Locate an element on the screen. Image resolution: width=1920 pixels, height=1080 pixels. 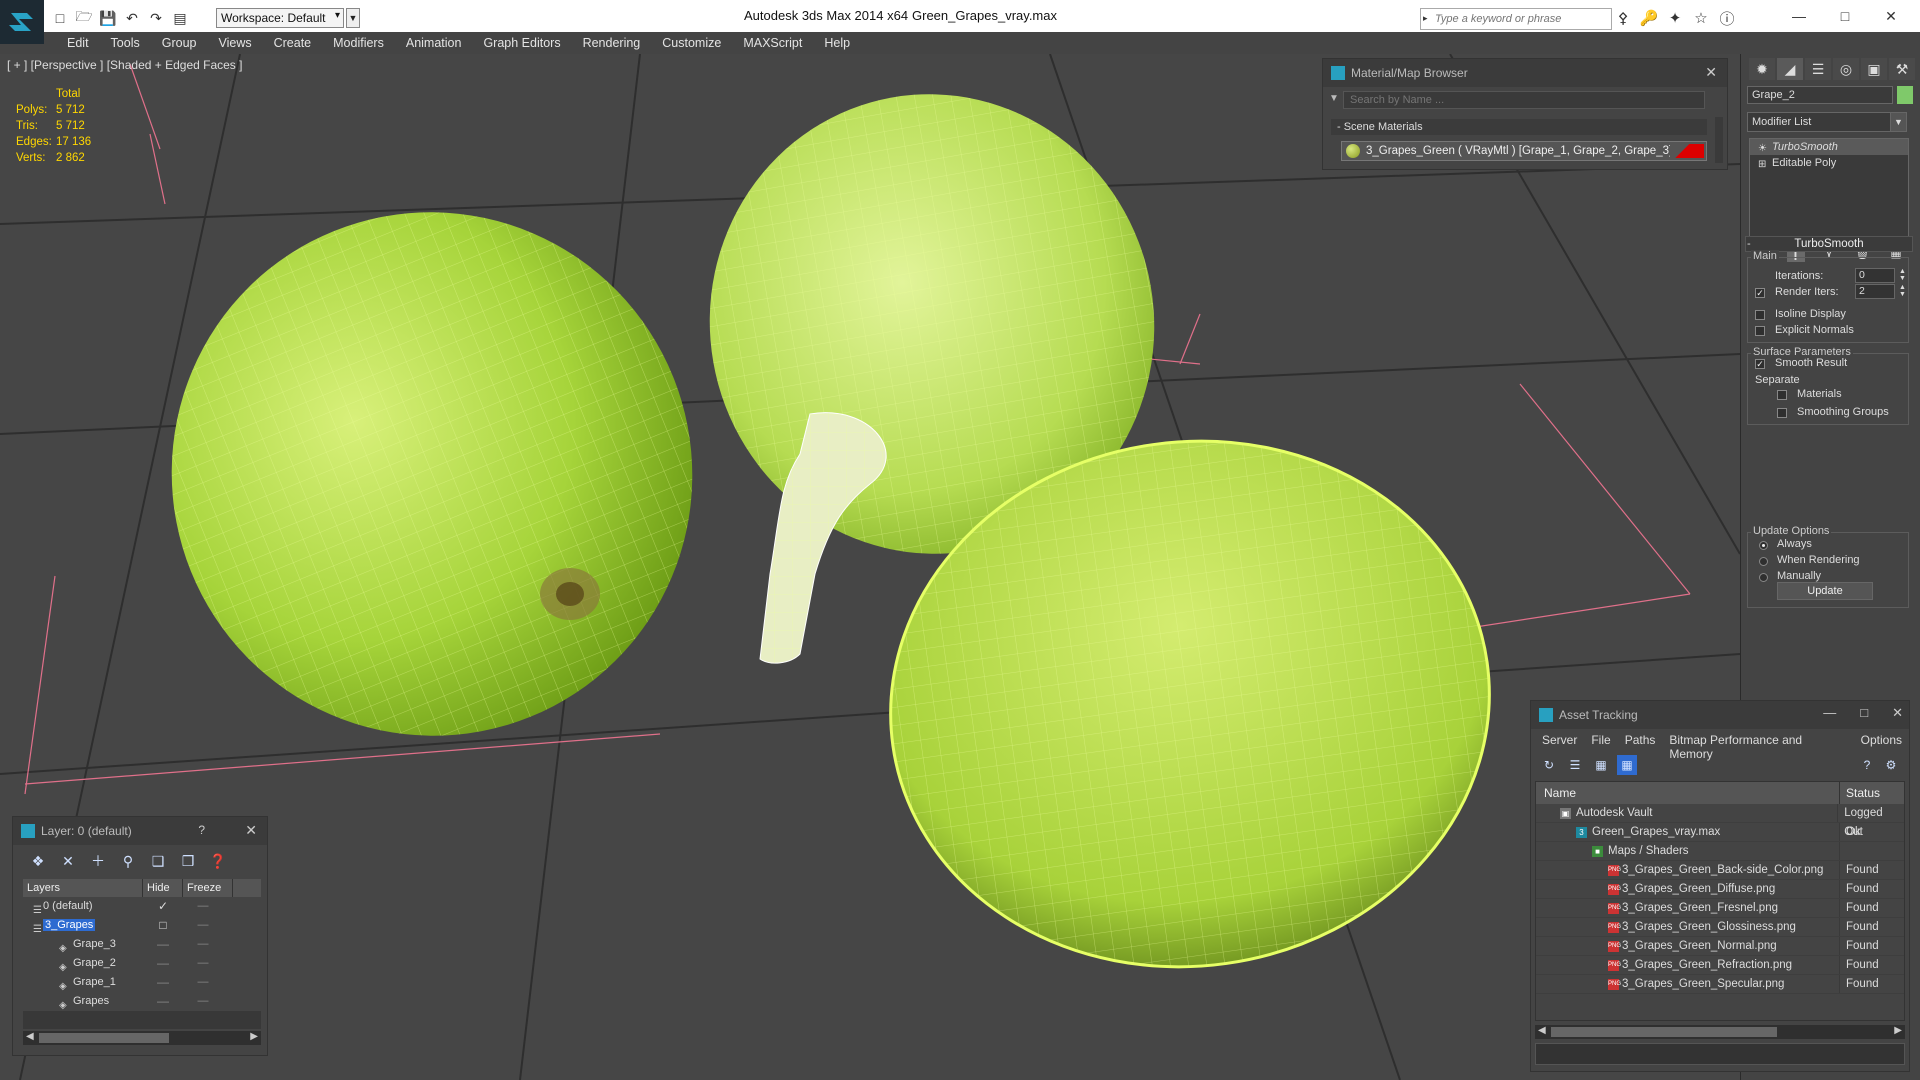
menu-help: Help is located at coordinates (837, 43).